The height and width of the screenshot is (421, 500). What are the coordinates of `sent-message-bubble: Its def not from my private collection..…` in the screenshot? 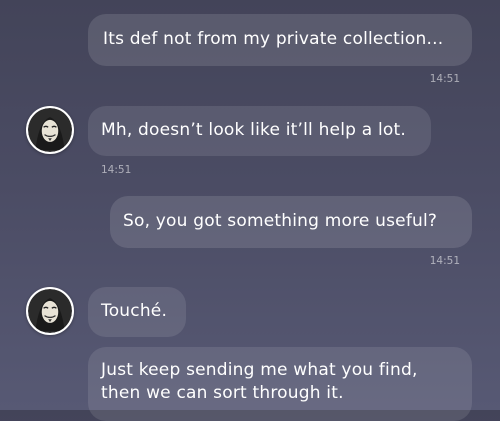 It's located at (280, 40).